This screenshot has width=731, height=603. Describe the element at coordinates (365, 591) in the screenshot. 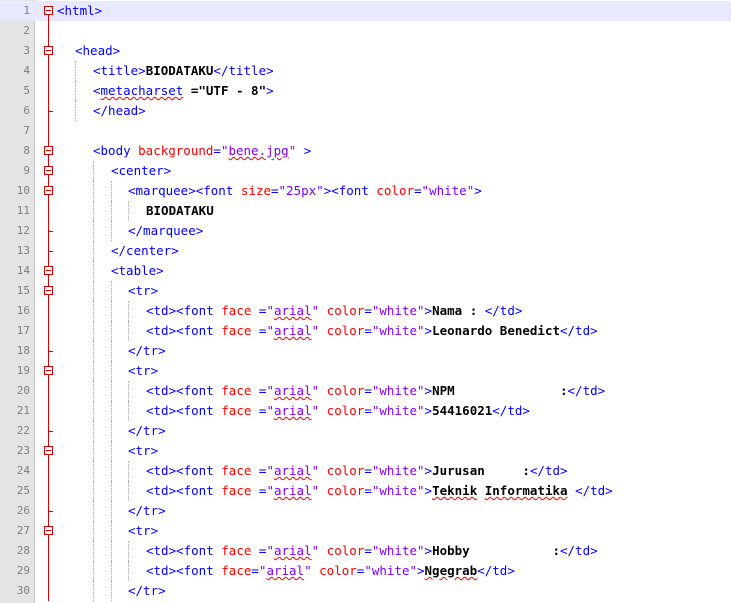

I see `code-line: 30 </tr>` at that location.